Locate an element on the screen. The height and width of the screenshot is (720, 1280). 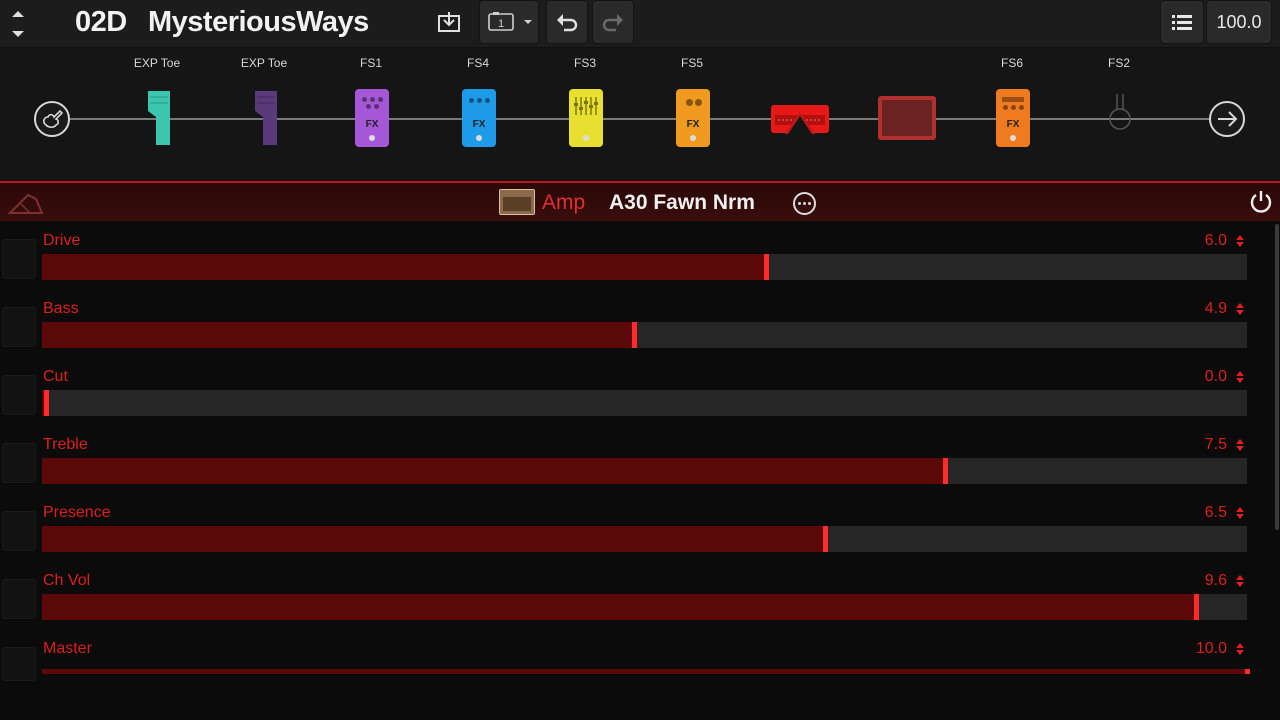
param-label: Master is located at coordinates (67, 648).